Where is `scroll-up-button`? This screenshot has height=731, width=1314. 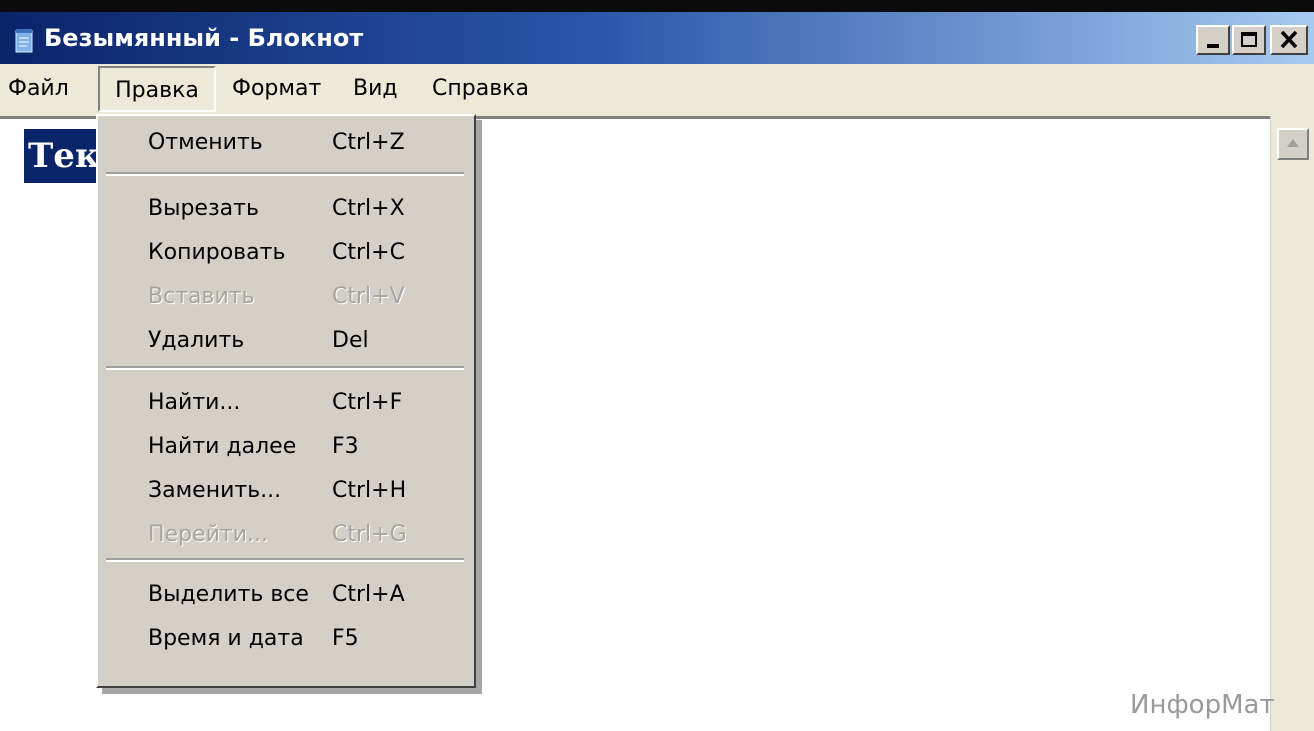
scroll-up-button is located at coordinates (1293, 144).